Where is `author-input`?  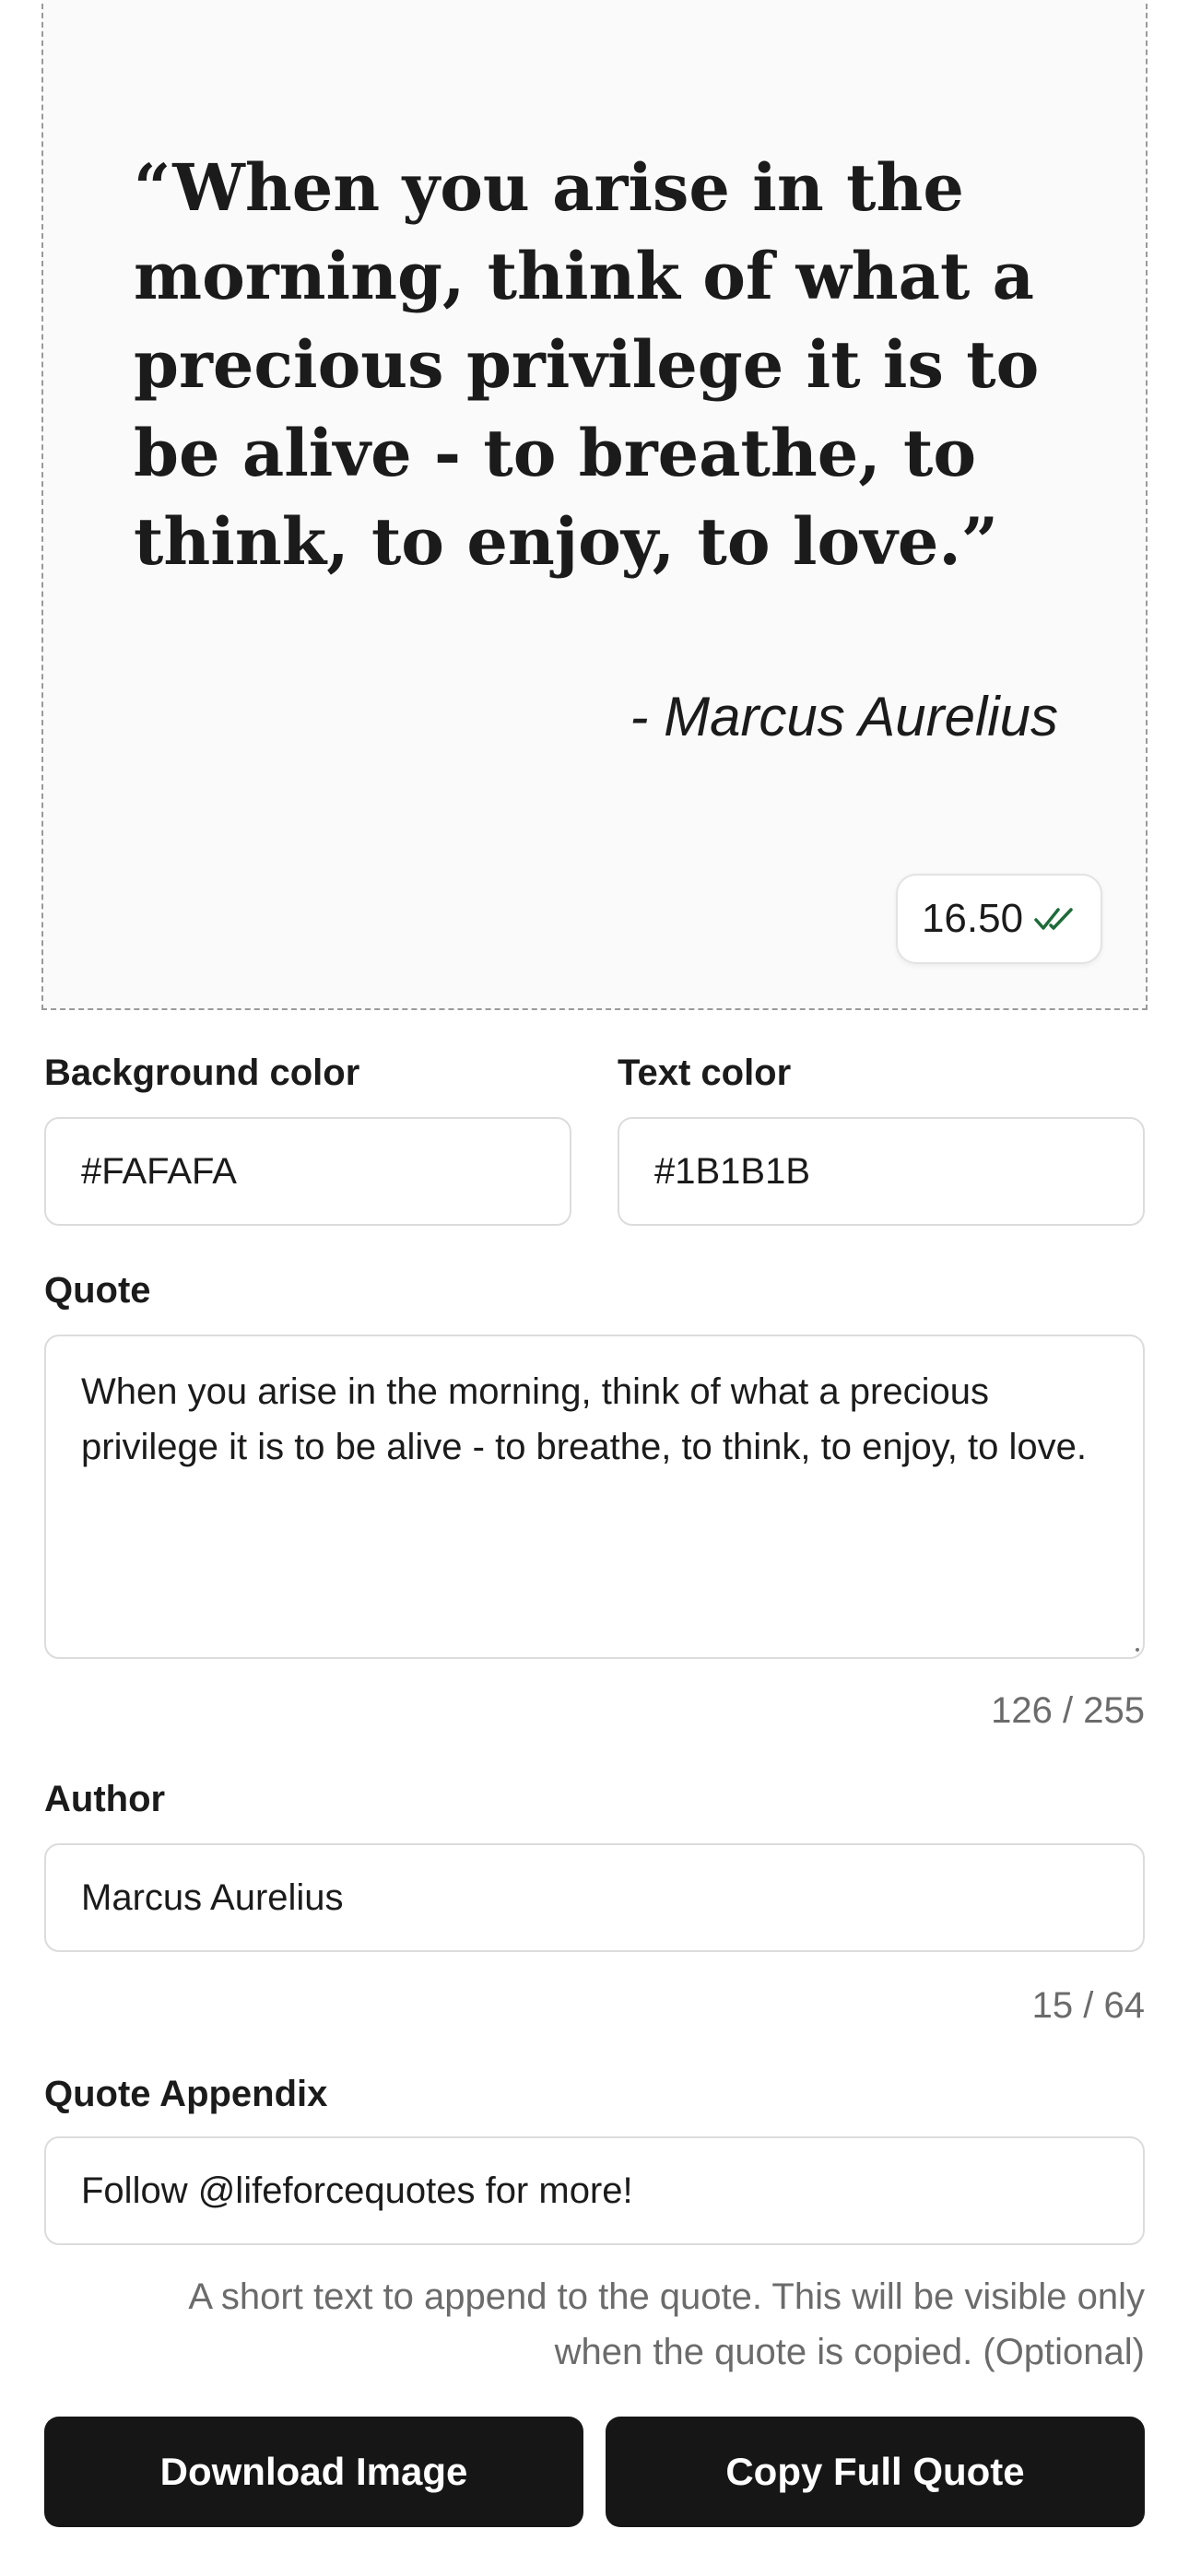
author-input is located at coordinates (594, 1897).